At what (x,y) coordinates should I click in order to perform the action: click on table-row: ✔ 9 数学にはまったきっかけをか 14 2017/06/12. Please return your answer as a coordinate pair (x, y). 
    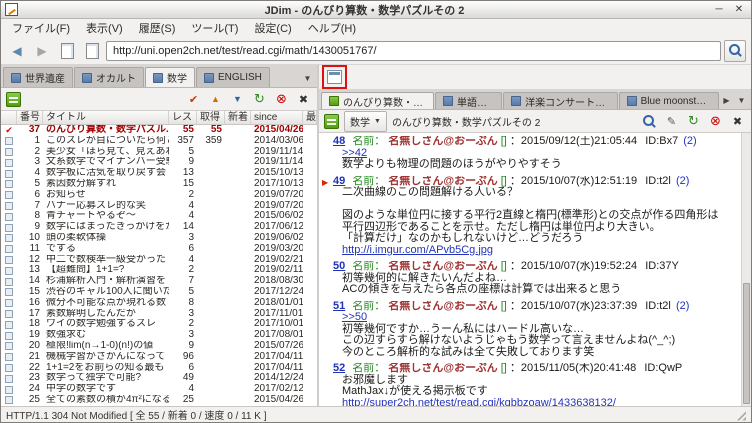
    Looking at the image, I should click on (159, 227).